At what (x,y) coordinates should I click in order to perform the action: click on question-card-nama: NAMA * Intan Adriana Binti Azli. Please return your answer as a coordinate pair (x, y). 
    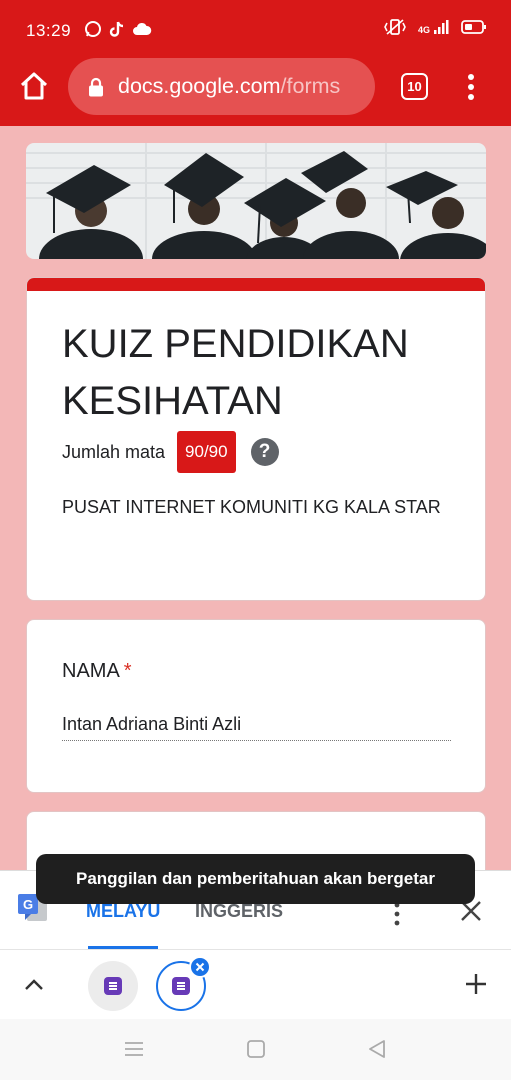
    Looking at the image, I should click on (256, 706).